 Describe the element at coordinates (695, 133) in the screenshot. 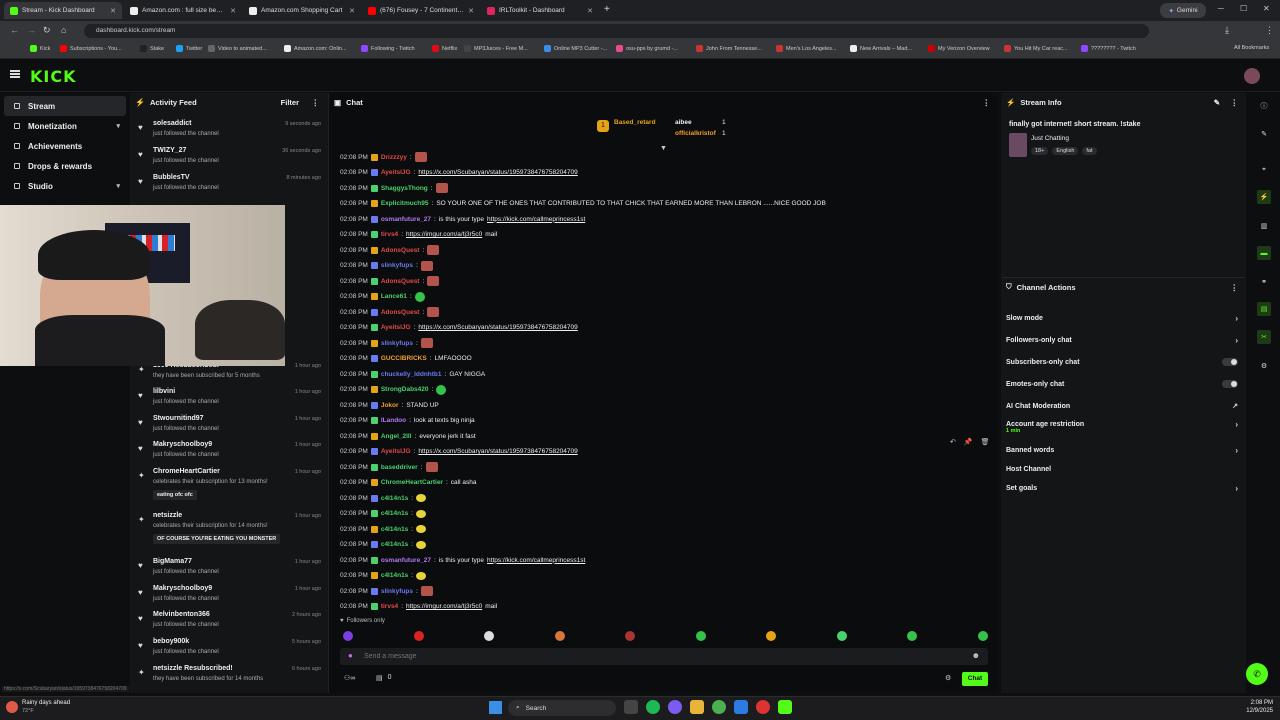

I see `pinned-user-3: officialkristof` at that location.